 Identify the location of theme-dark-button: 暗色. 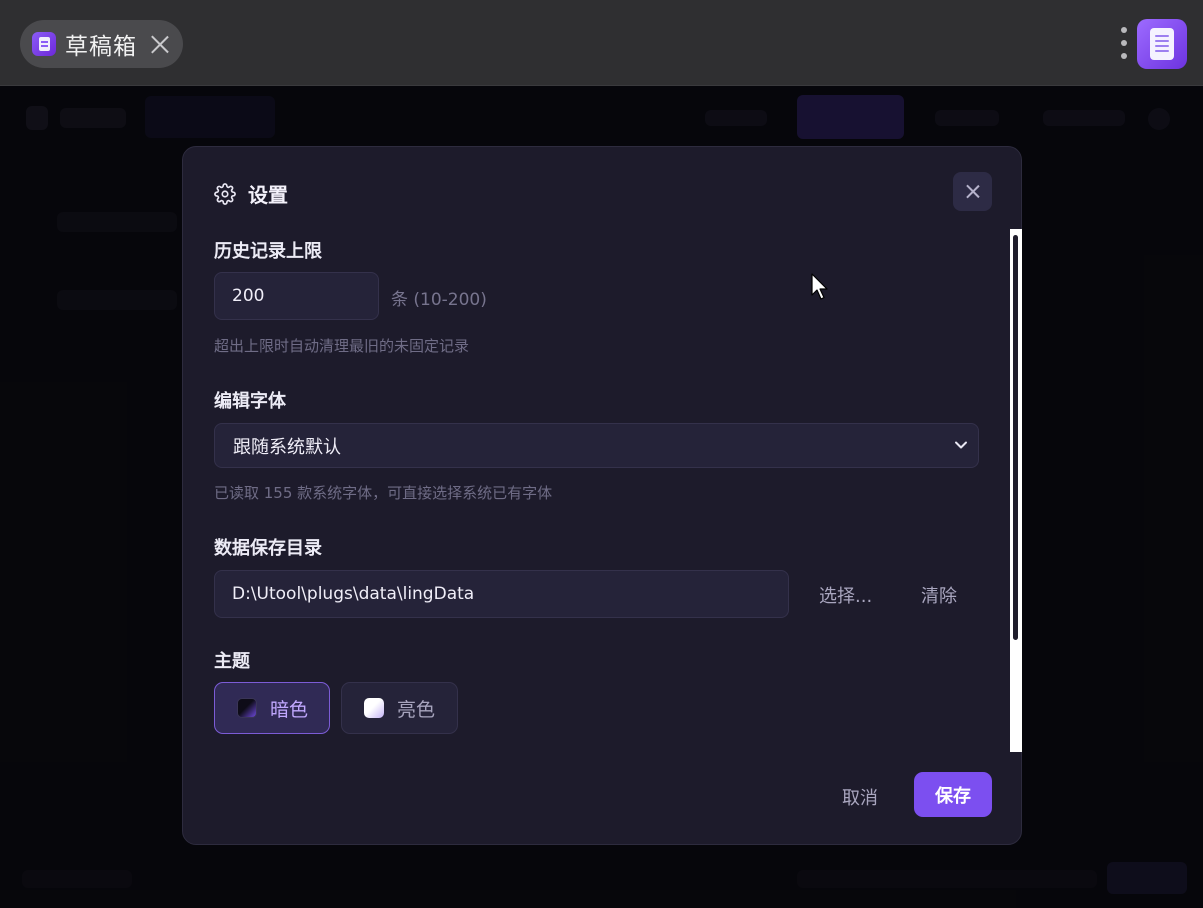
(272, 708).